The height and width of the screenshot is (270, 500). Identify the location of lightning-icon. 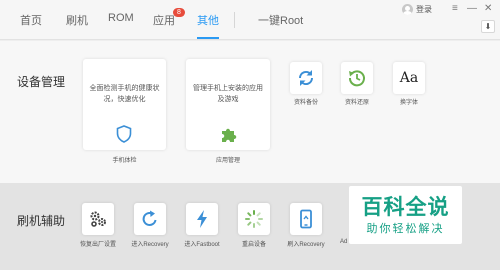
(202, 219).